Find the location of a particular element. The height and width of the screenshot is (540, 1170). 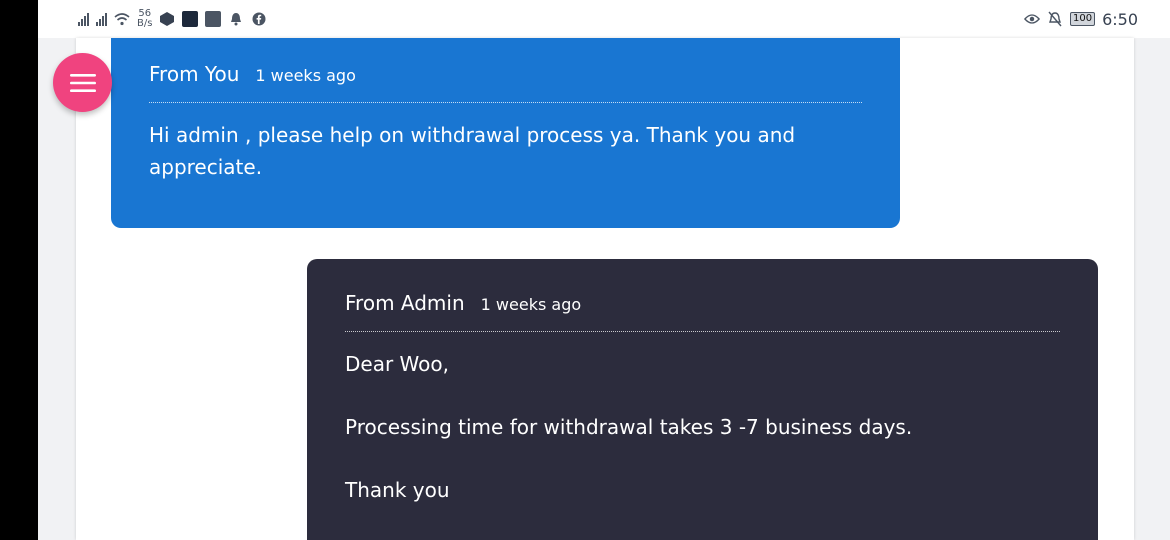

message-text: Thank you is located at coordinates (397, 490).